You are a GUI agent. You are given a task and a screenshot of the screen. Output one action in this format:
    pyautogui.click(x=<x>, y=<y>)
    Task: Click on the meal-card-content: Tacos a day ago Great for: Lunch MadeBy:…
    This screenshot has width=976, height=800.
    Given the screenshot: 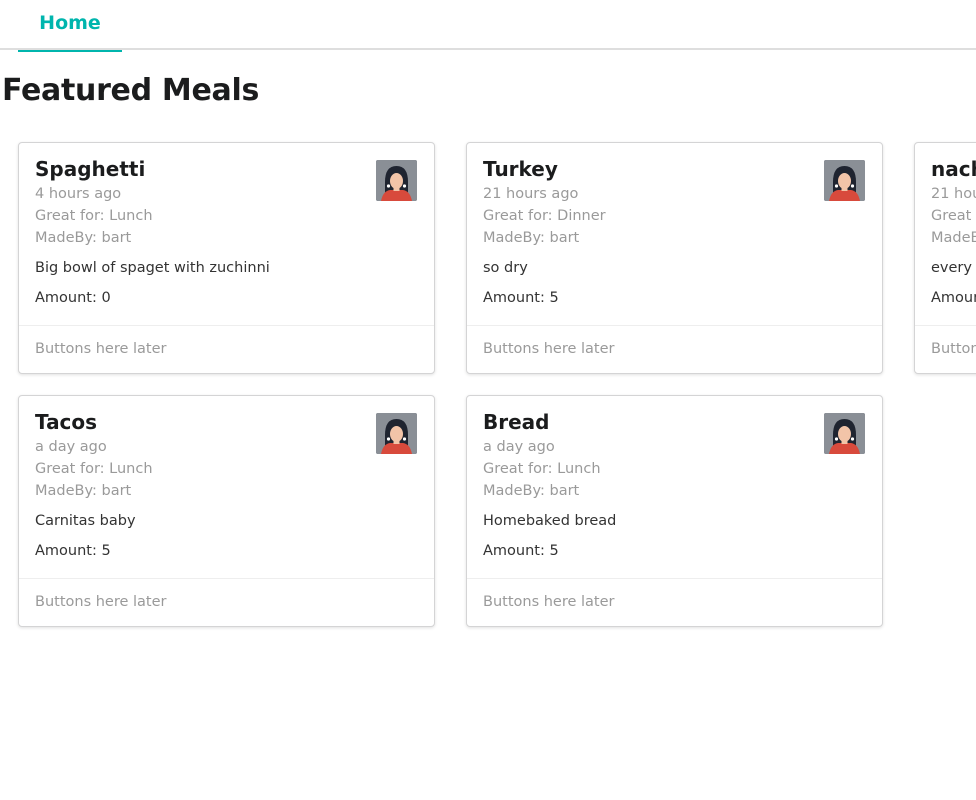 What is the action you would take?
    pyautogui.click(x=226, y=487)
    